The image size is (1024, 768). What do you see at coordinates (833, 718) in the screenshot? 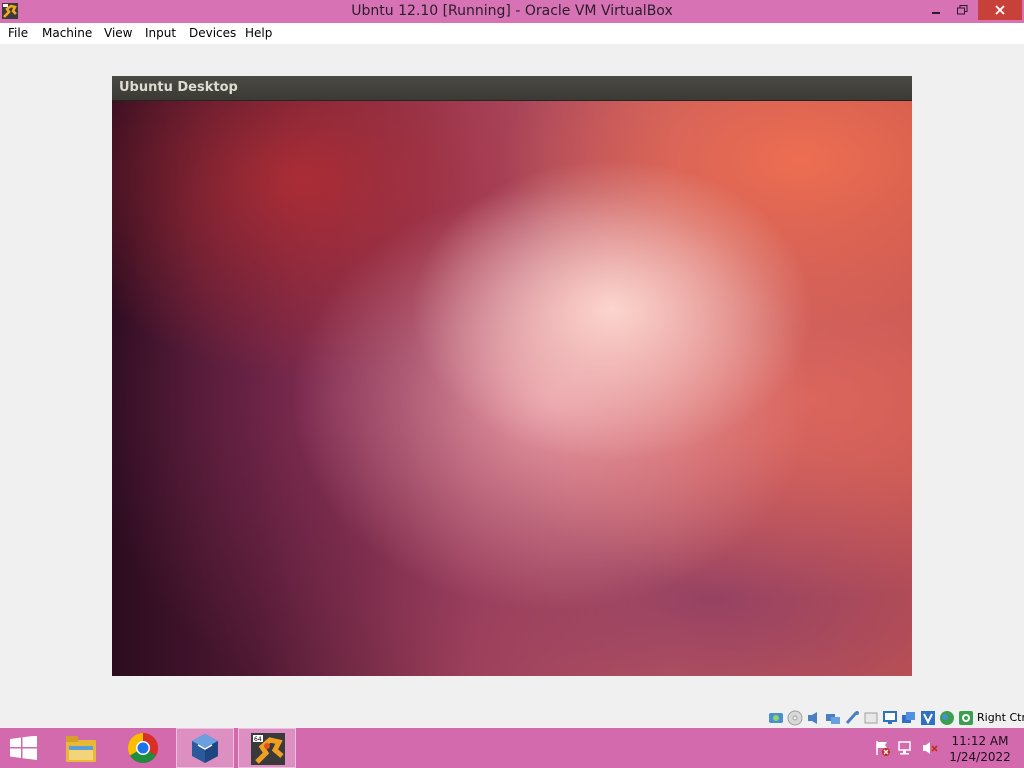
I see `network-icon` at bounding box center [833, 718].